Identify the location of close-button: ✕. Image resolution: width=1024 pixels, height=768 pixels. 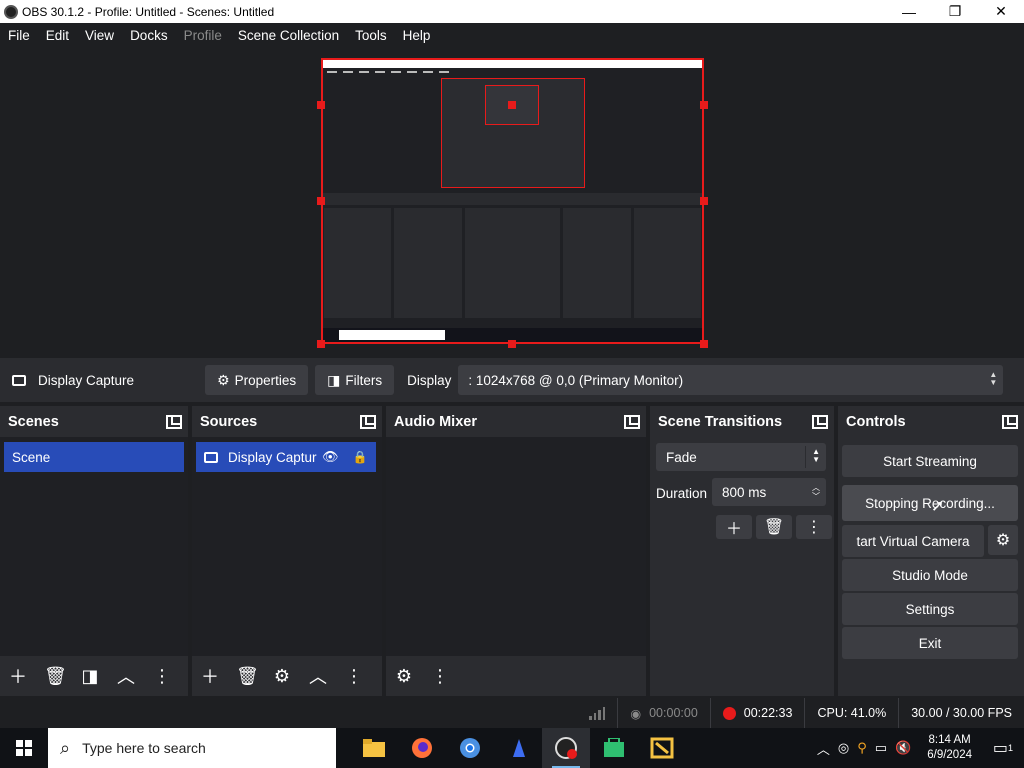
(1001, 11).